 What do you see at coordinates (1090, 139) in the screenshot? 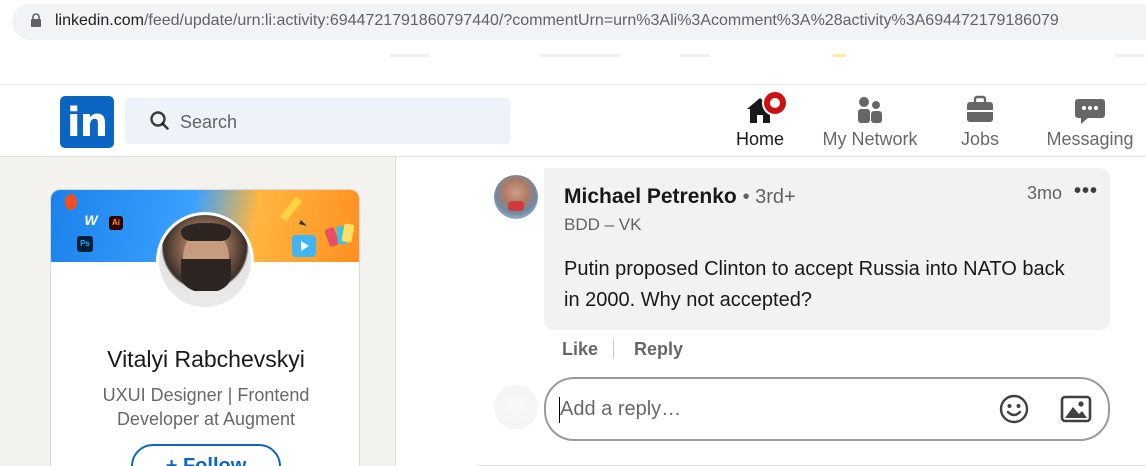
I see `nav-messaging-label: Messaging` at bounding box center [1090, 139].